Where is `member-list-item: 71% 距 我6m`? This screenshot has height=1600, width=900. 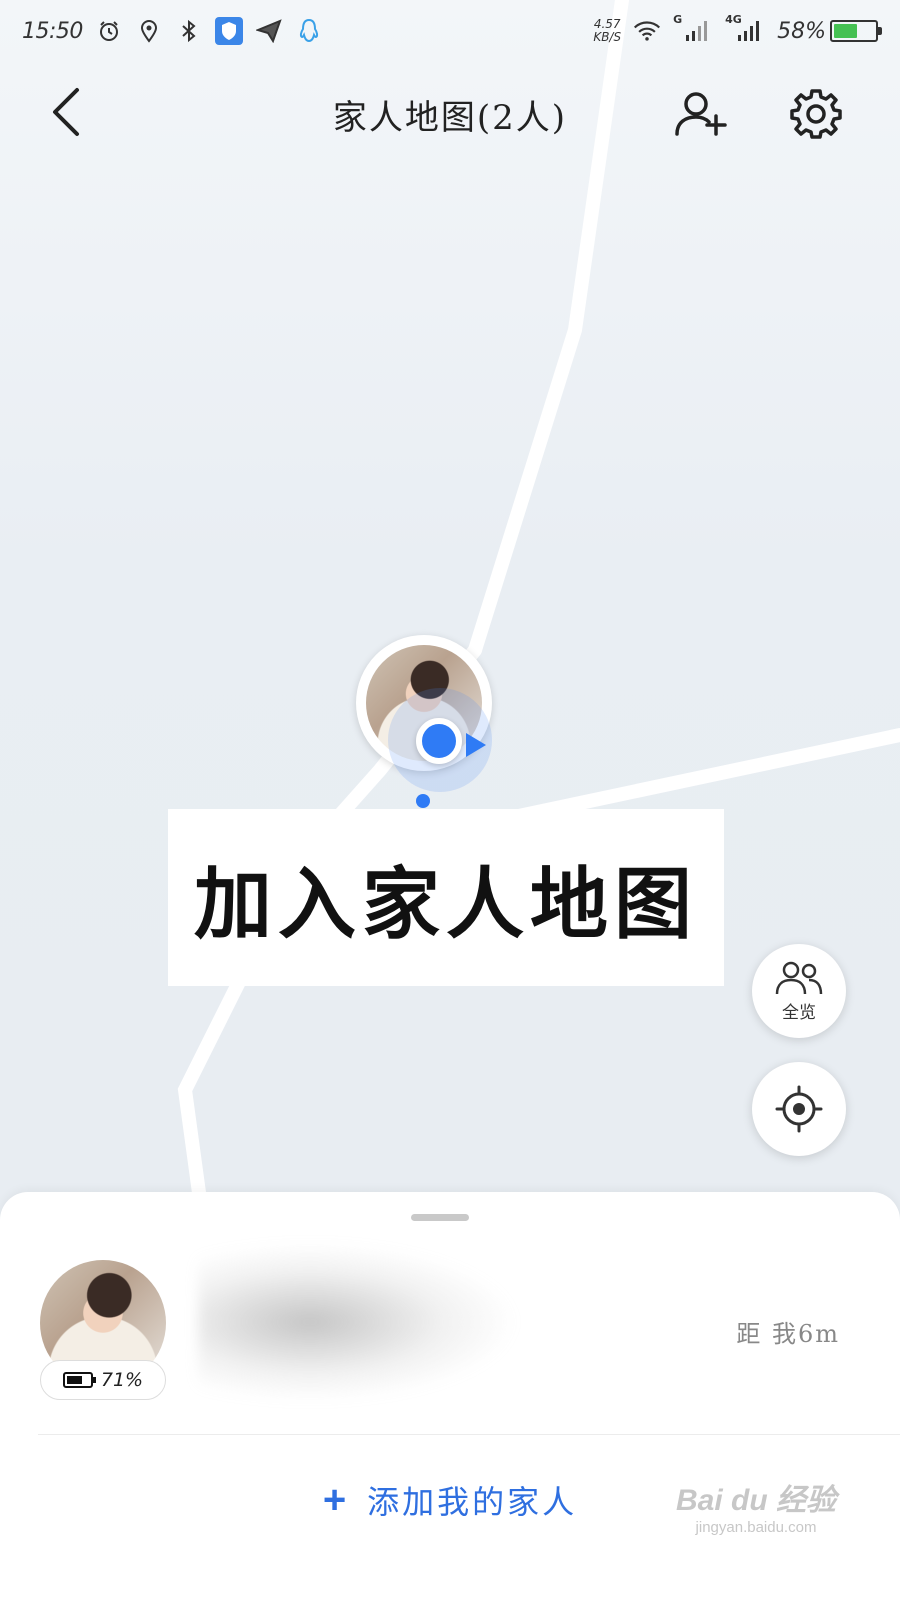
member-list-item: 71% 距 我6m is located at coordinates (450, 1337).